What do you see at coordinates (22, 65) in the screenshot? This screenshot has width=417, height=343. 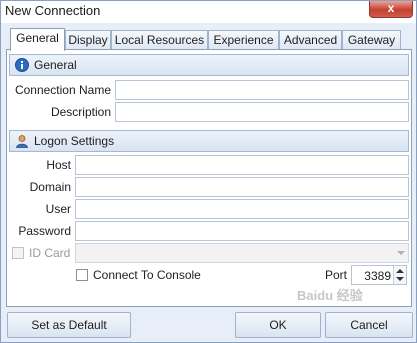 I see `info-icon` at bounding box center [22, 65].